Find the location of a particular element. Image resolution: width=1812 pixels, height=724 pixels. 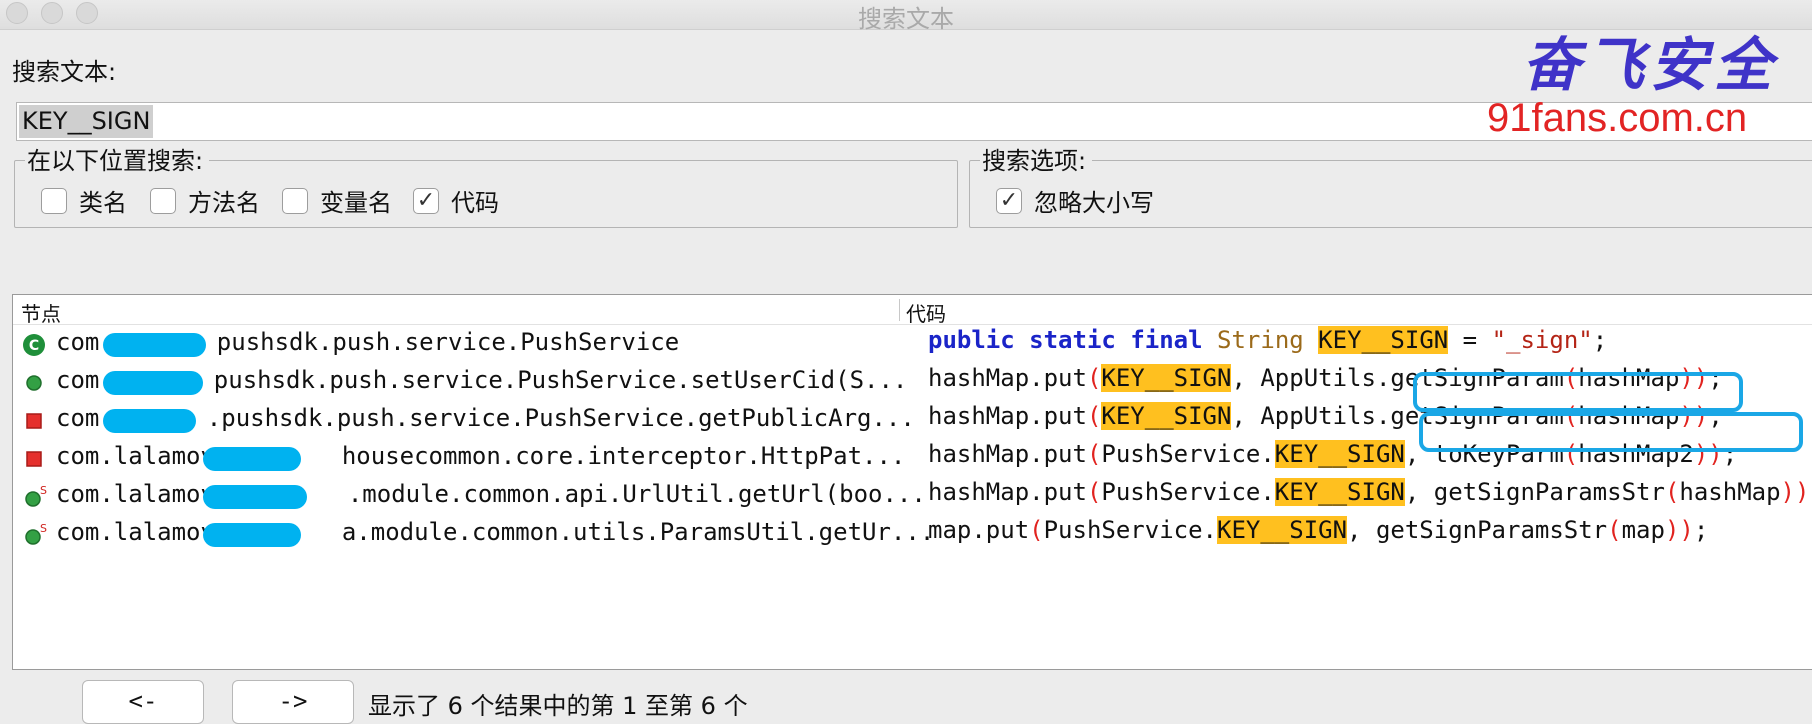

column-header-node: 节点 is located at coordinates (41, 312).